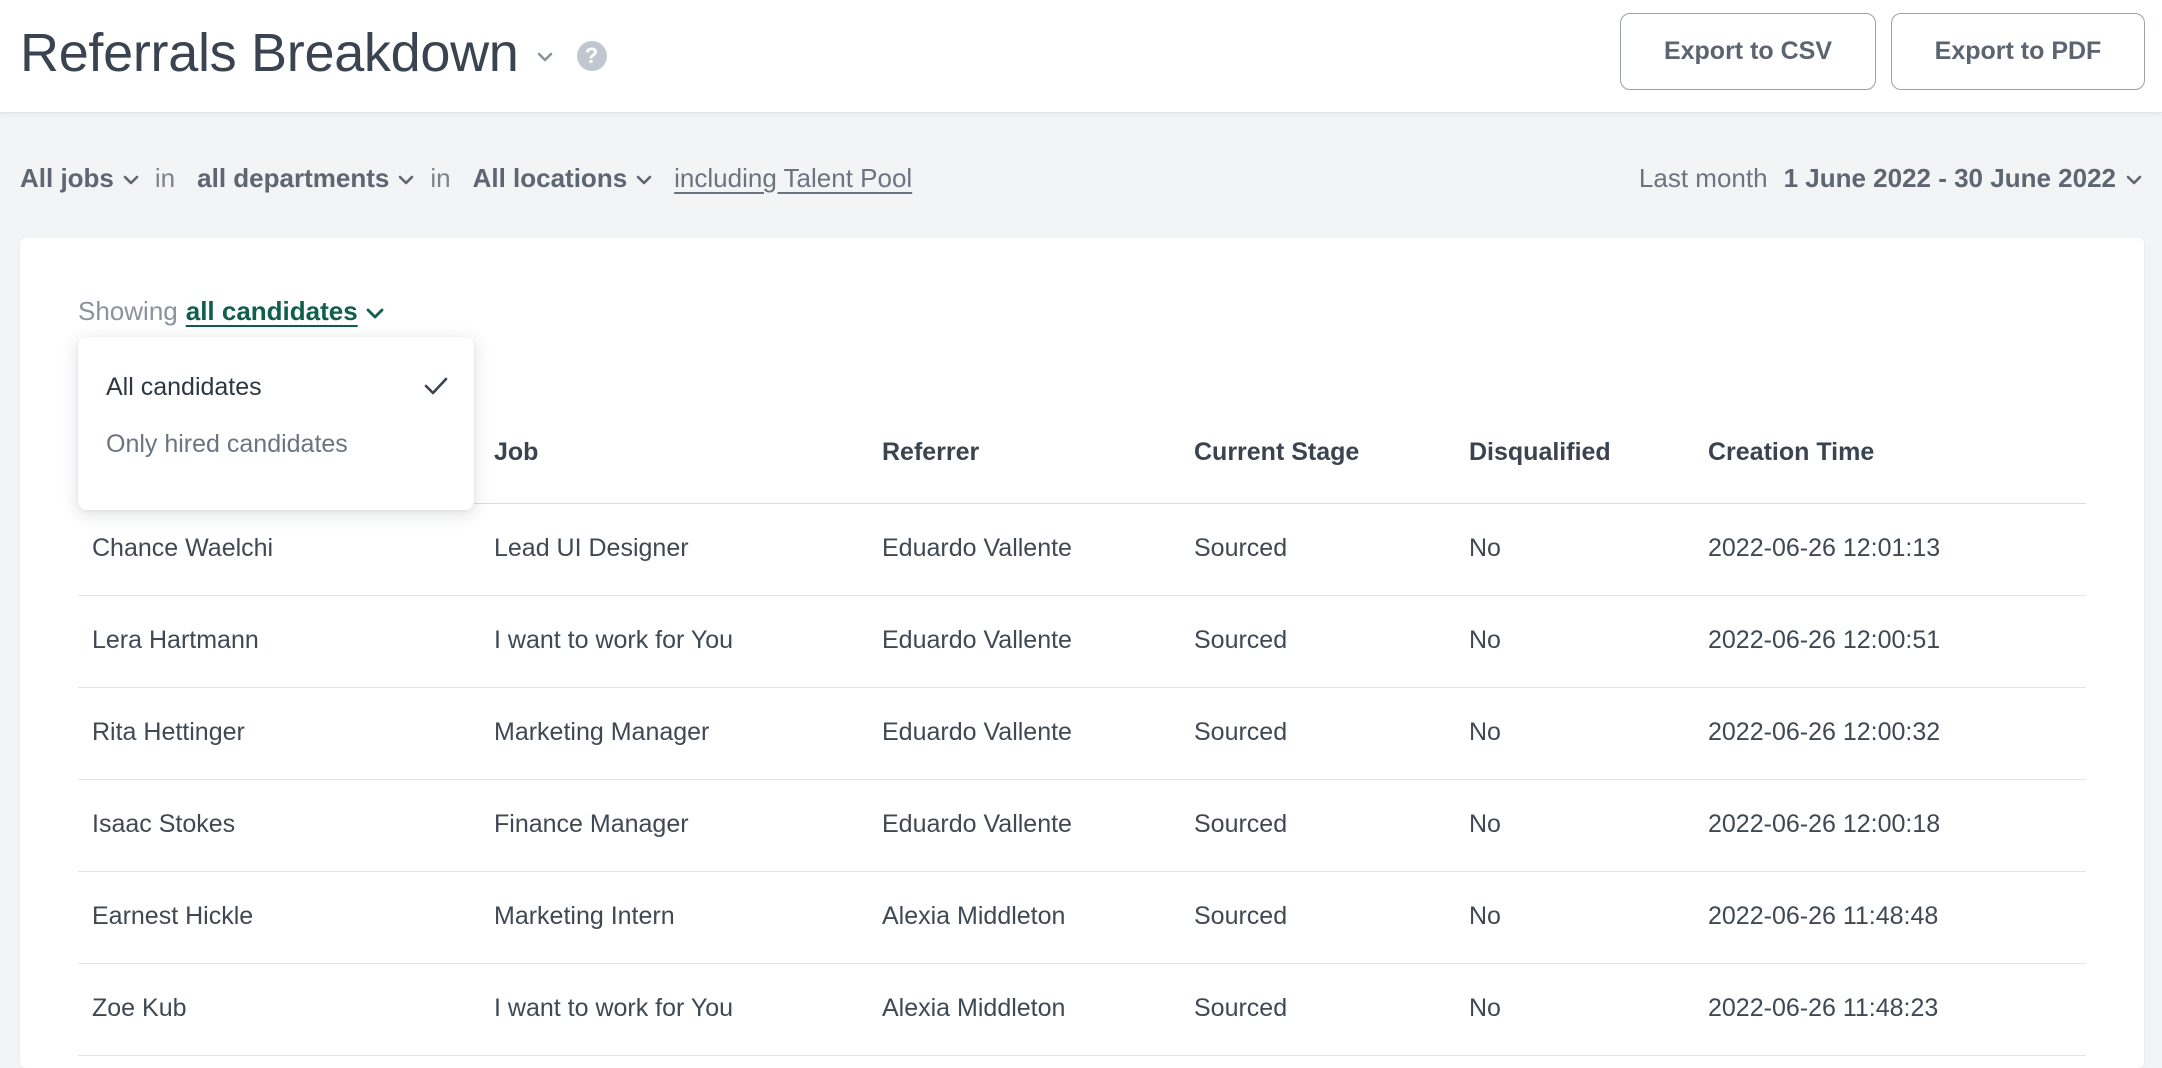 Image resolution: width=2162 pixels, height=1068 pixels. I want to click on candidate-name: Chance Waelchi, so click(182, 548).